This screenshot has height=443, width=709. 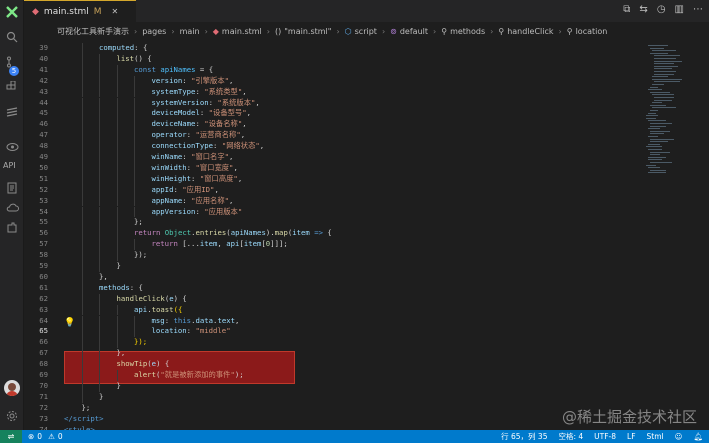 What do you see at coordinates (333, 310) in the screenshot?
I see `code-line: 63 api.toast({` at bounding box center [333, 310].